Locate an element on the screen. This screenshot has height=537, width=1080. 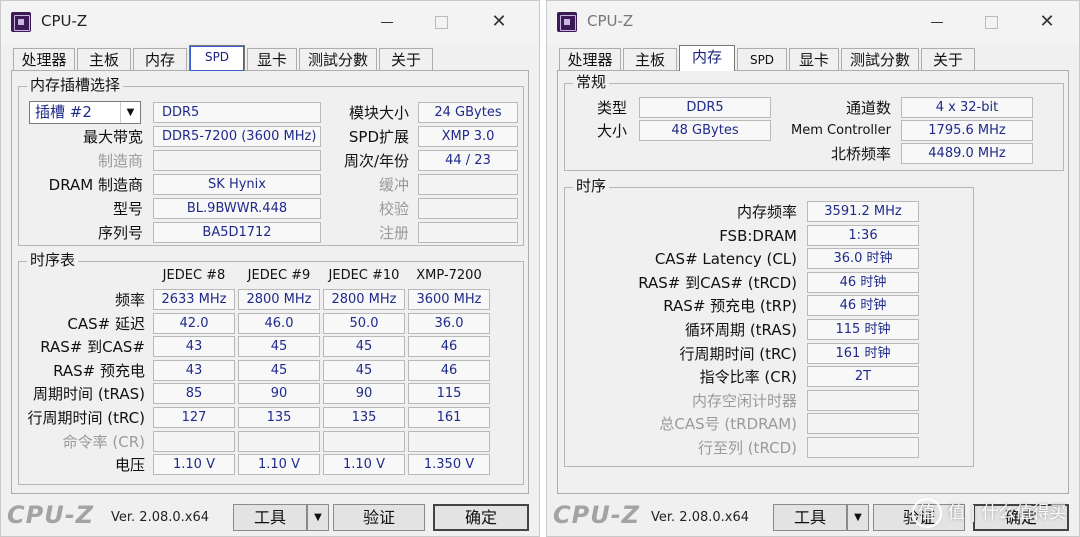
timing-cell: 2633 MHz is located at coordinates (194, 299).